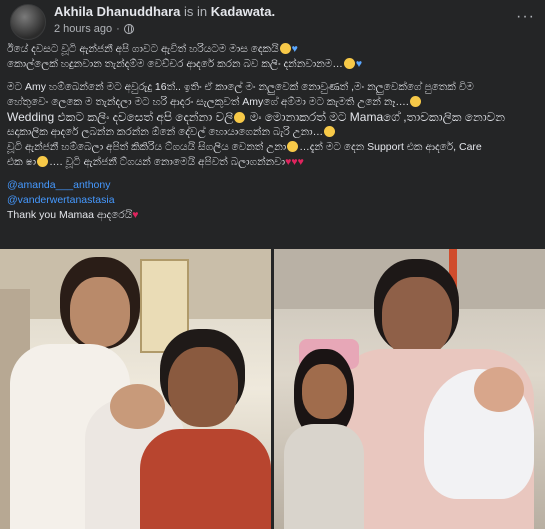 The height and width of the screenshot is (529, 545). What do you see at coordinates (196, 11) in the screenshot?
I see `is-in-text: is in` at bounding box center [196, 11].